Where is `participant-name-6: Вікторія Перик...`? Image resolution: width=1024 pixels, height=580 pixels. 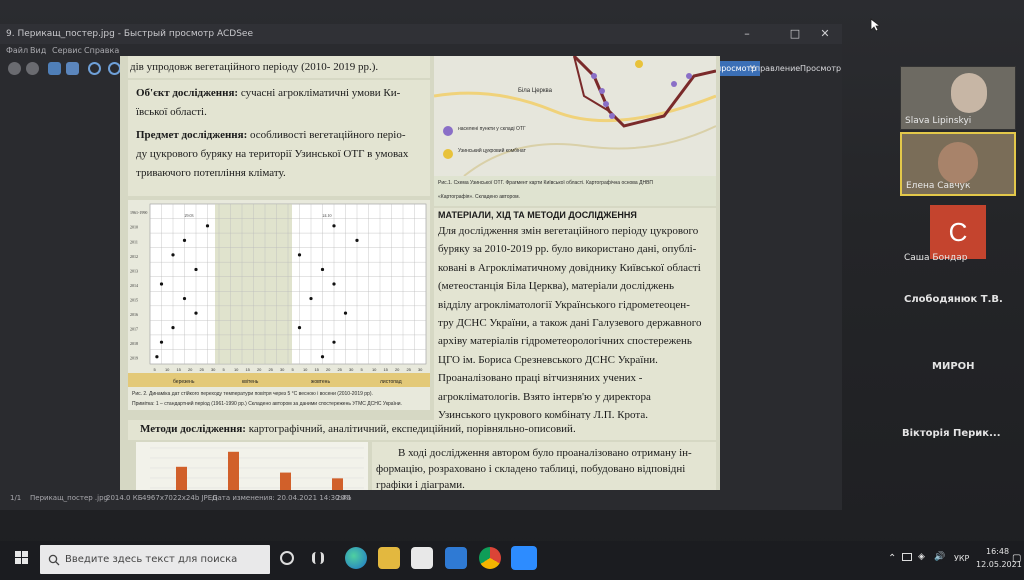
participant-name-6: Вікторія Перик... is located at coordinates (951, 433).